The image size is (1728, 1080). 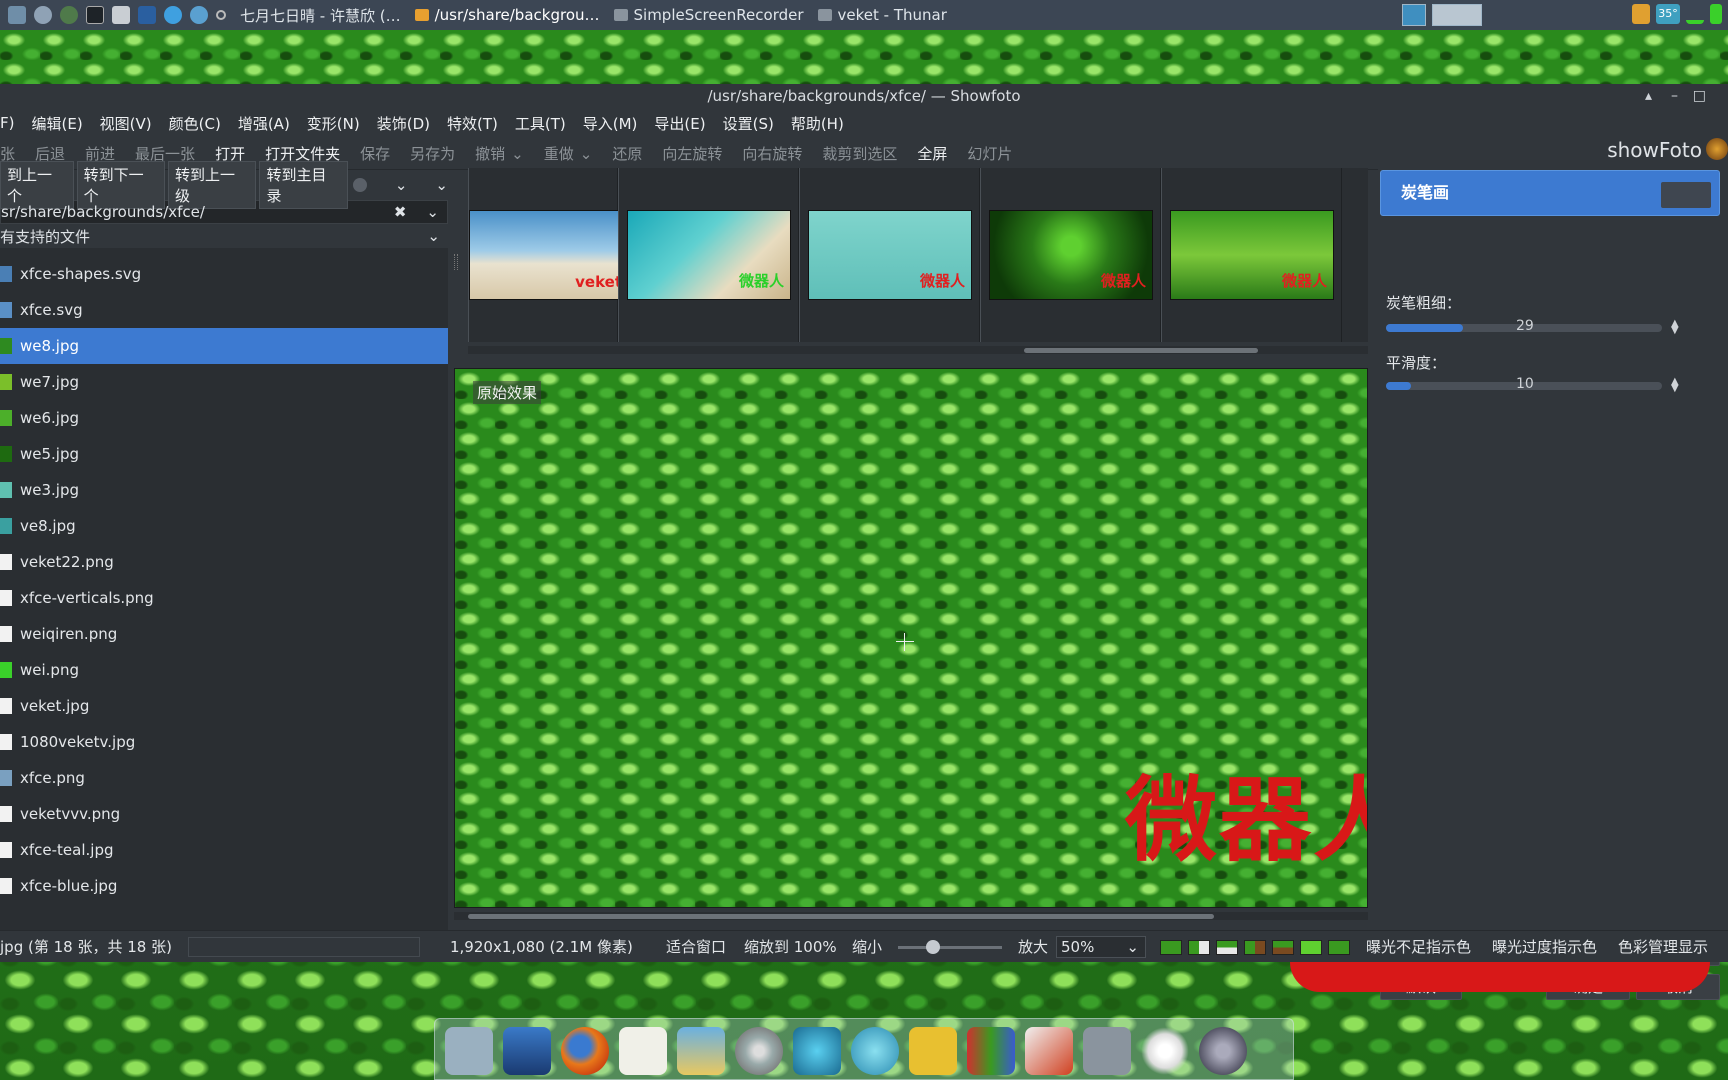 I want to click on file-list-item: ve8.jpg, so click(x=224, y=526).